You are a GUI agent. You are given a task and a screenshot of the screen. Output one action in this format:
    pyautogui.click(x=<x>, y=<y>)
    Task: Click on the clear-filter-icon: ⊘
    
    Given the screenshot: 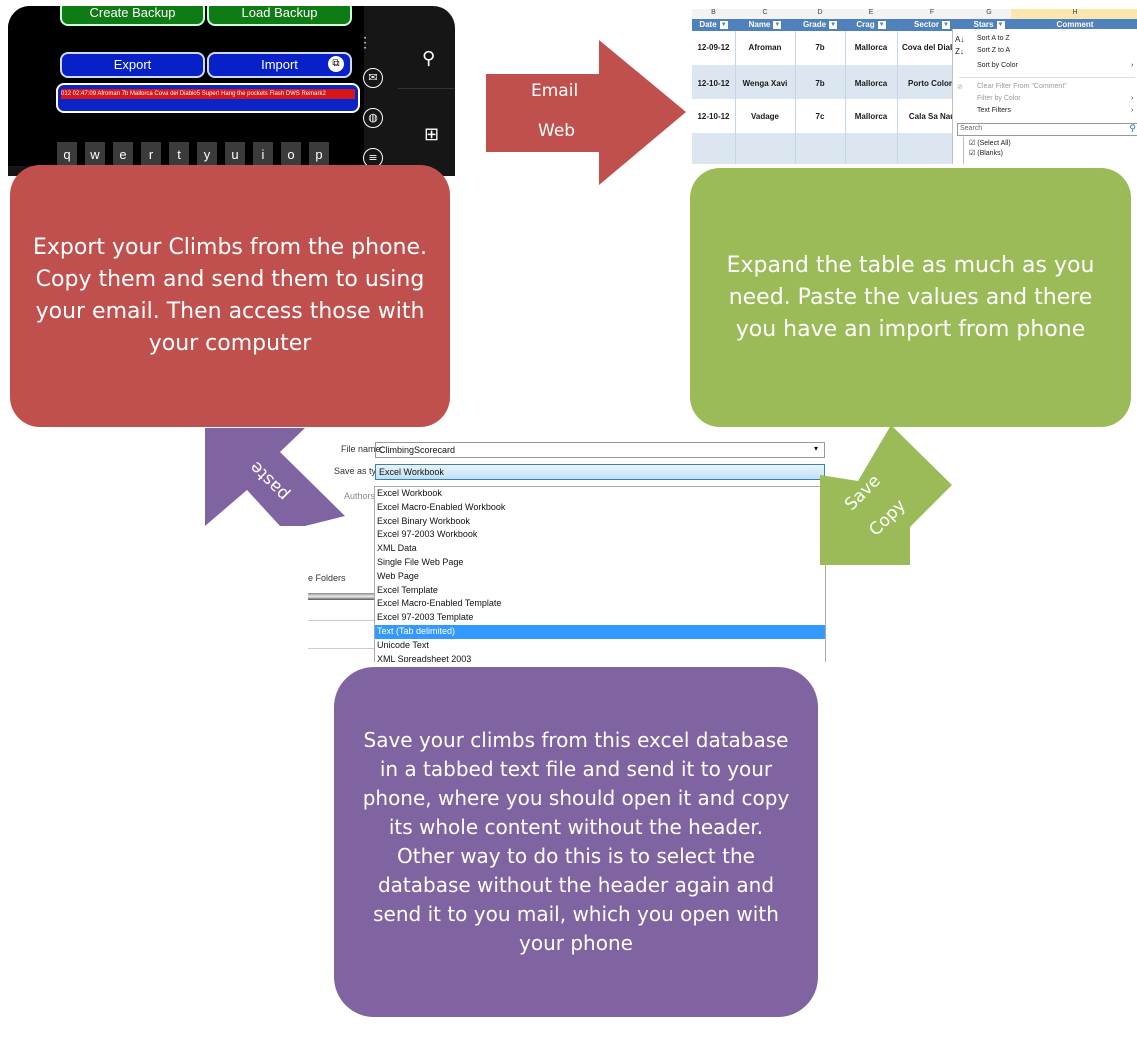 What is the action you would take?
    pyautogui.click(x=960, y=87)
    